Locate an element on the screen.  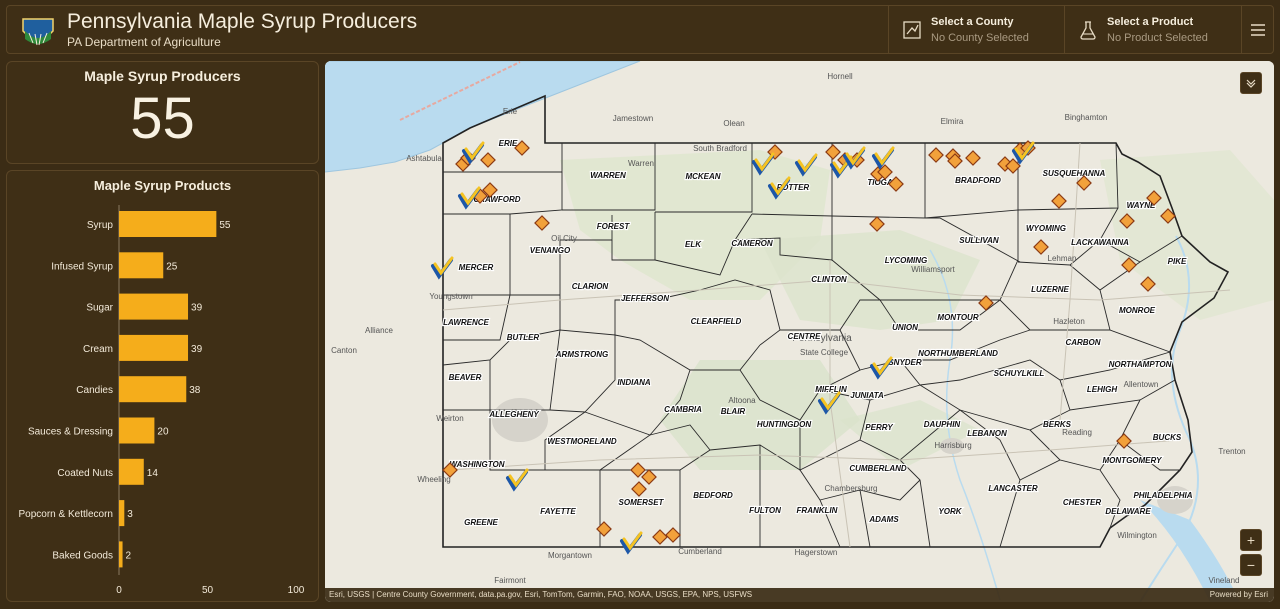
county-label-susquehanna: SUSQUEHANNA is located at coordinates (1074, 173).